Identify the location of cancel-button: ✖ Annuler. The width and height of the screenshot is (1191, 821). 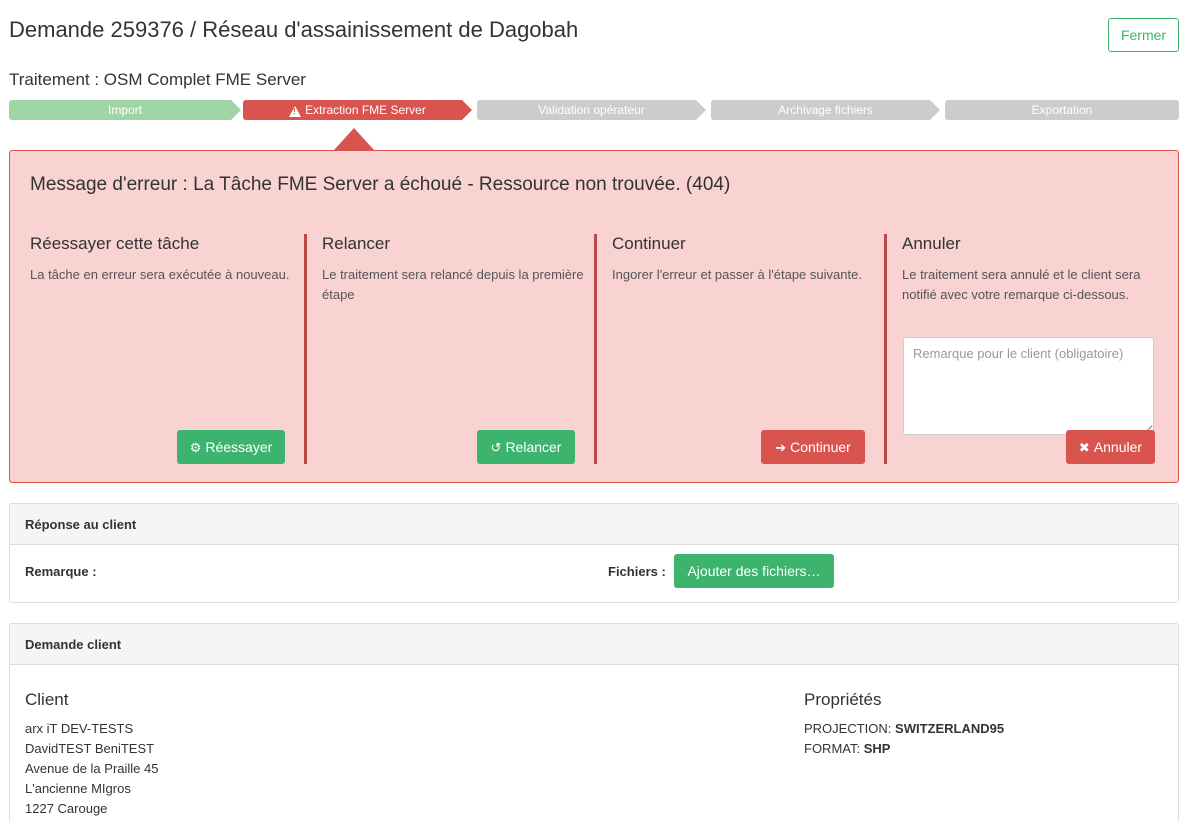
(1110, 447).